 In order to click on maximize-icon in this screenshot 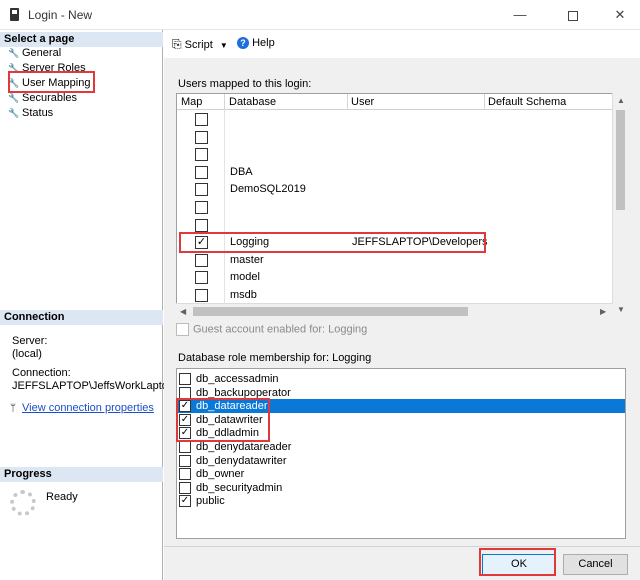, I will do `click(573, 15)`.